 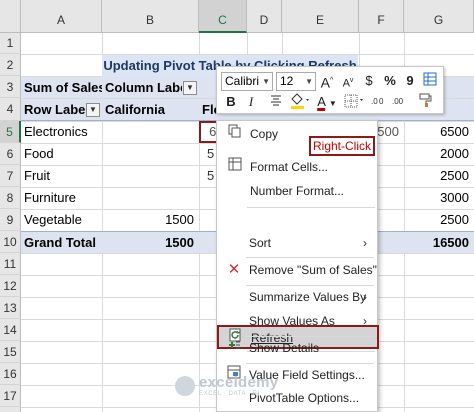 I want to click on decrease-font-size-button: Av, so click(x=348, y=81).